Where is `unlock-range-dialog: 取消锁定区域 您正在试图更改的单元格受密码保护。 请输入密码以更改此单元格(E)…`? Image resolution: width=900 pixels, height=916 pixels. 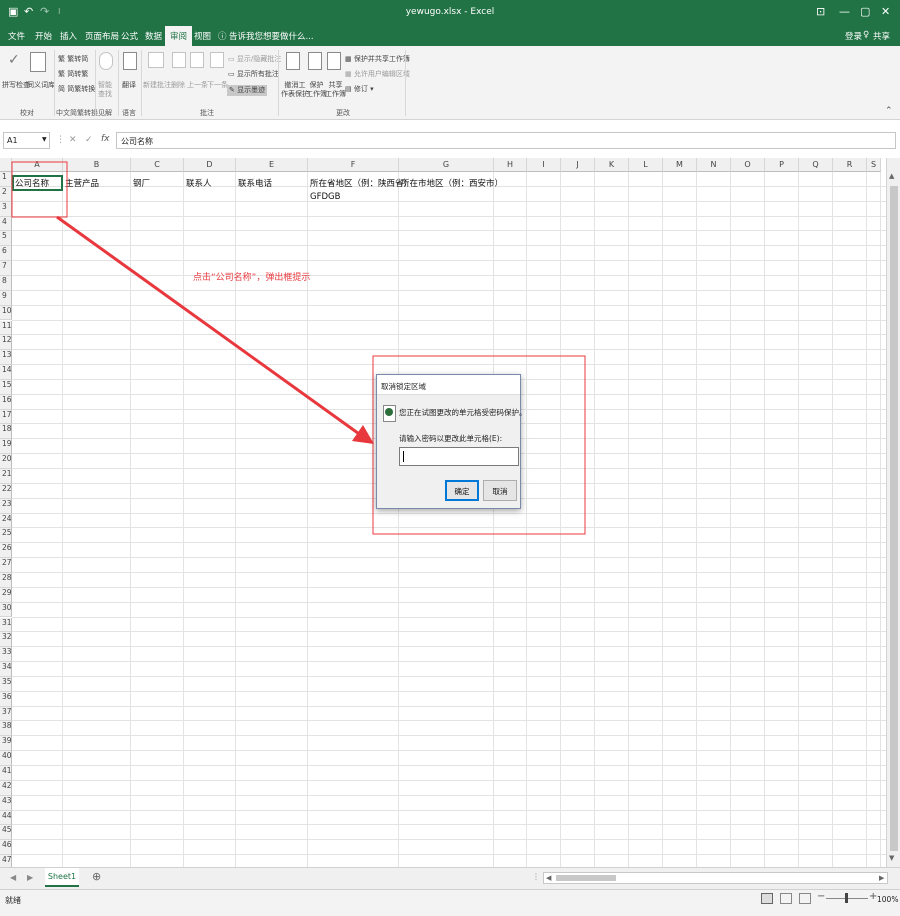 unlock-range-dialog: 取消锁定区域 您正在试图更改的单元格受密码保护。 请输入密码以更改此单元格(E)… is located at coordinates (451, 441).